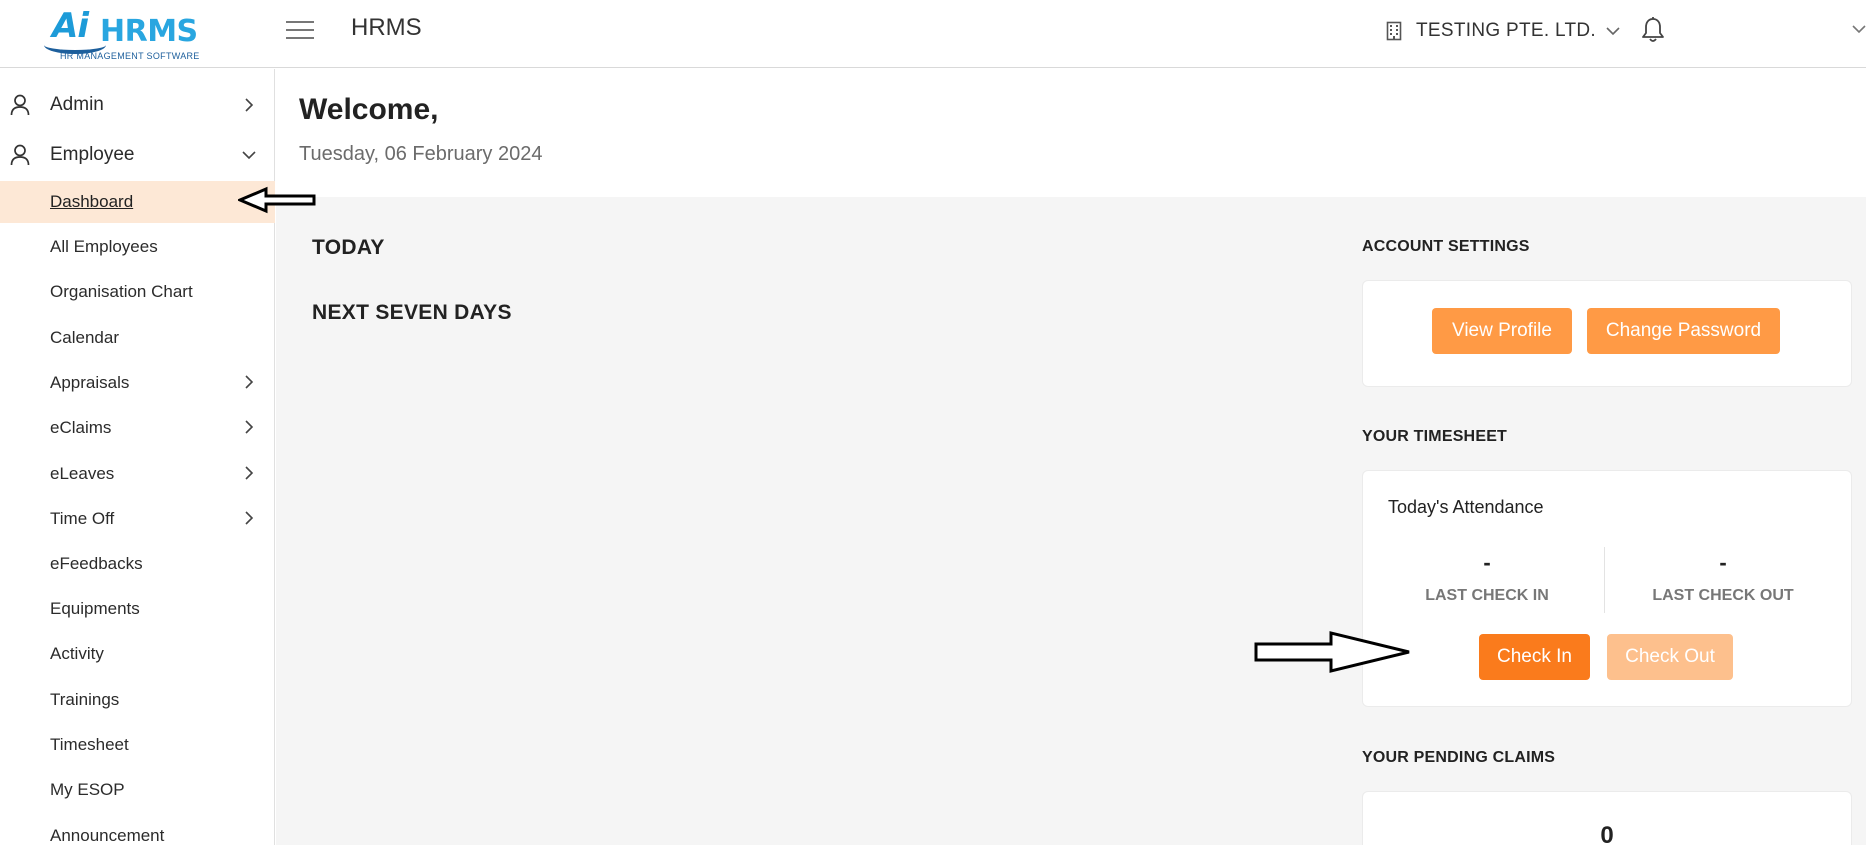 Image resolution: width=1866 pixels, height=845 pixels. Describe the element at coordinates (77, 653) in the screenshot. I see `sidebar-item-label: Activity` at that location.